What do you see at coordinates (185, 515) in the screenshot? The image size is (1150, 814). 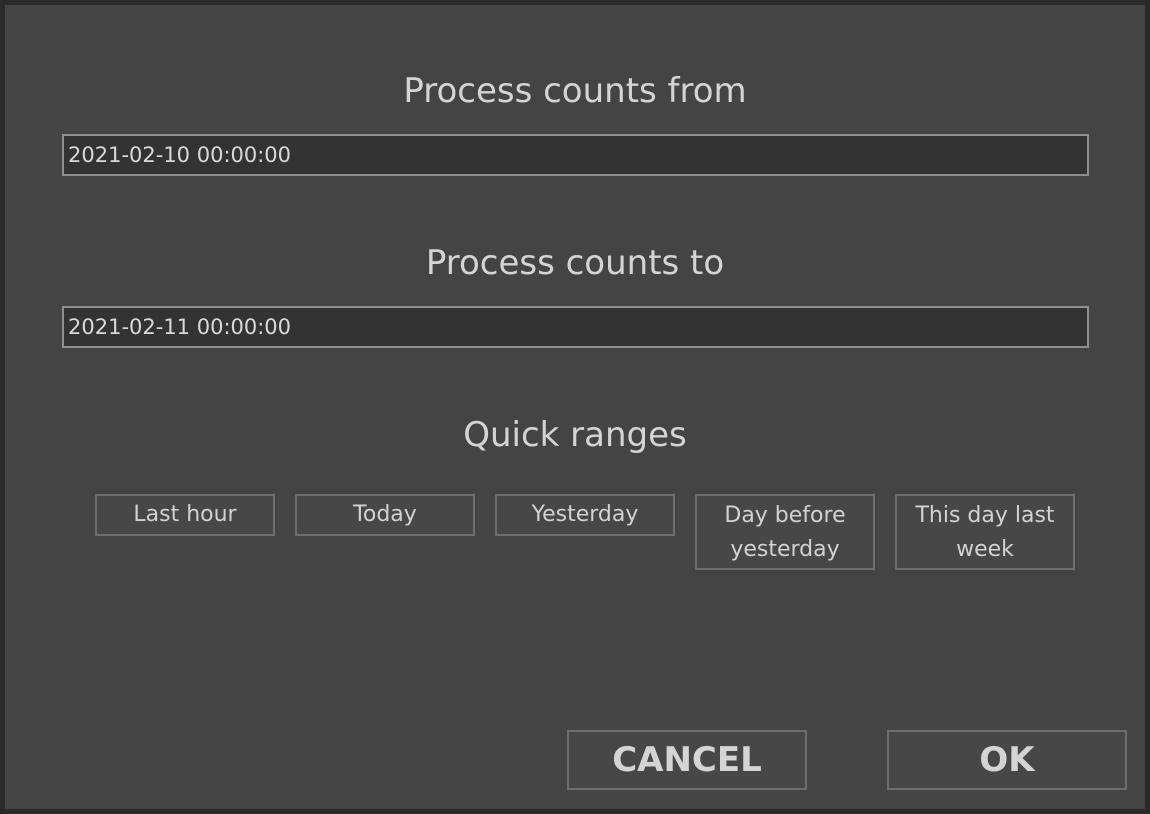 I see `quick-range-last-hour-button: Last hour` at bounding box center [185, 515].